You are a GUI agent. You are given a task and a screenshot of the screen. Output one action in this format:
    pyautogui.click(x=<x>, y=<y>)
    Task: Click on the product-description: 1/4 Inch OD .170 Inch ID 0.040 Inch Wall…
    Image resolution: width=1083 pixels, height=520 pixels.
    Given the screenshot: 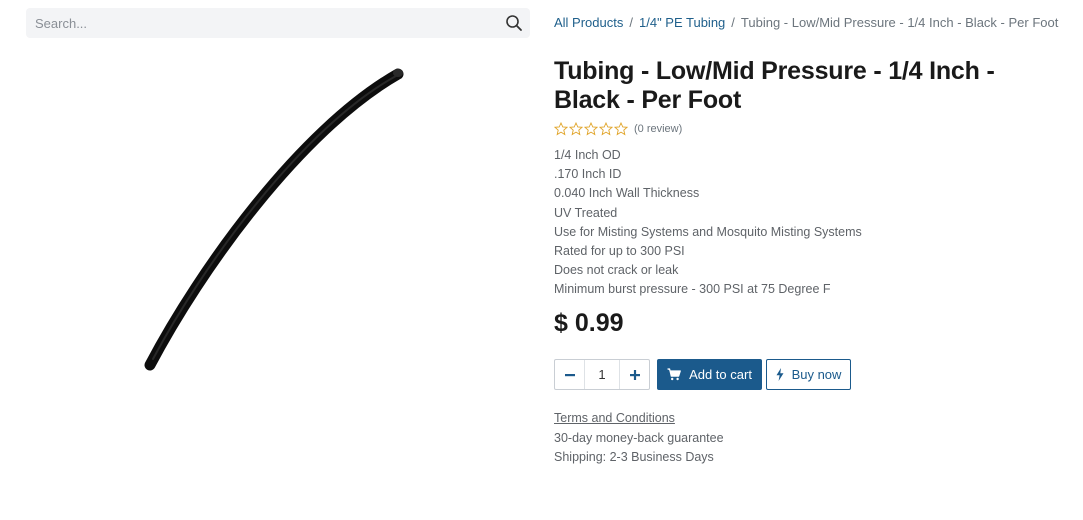 What is the action you would take?
    pyautogui.click(x=708, y=223)
    